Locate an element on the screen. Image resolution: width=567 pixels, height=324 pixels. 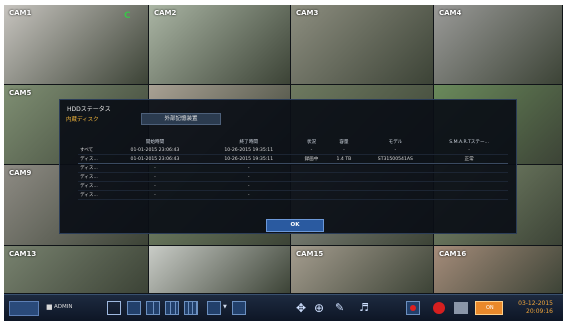
column-header: モデル is located at coordinates (395, 142).